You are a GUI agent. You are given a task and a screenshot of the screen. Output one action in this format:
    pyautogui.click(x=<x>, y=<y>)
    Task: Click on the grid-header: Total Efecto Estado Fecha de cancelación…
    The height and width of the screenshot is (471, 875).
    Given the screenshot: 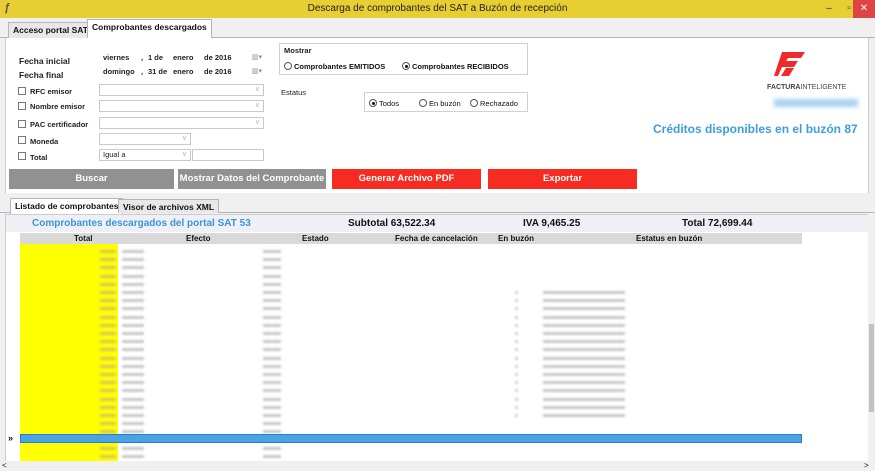 What is the action you would take?
    pyautogui.click(x=411, y=238)
    